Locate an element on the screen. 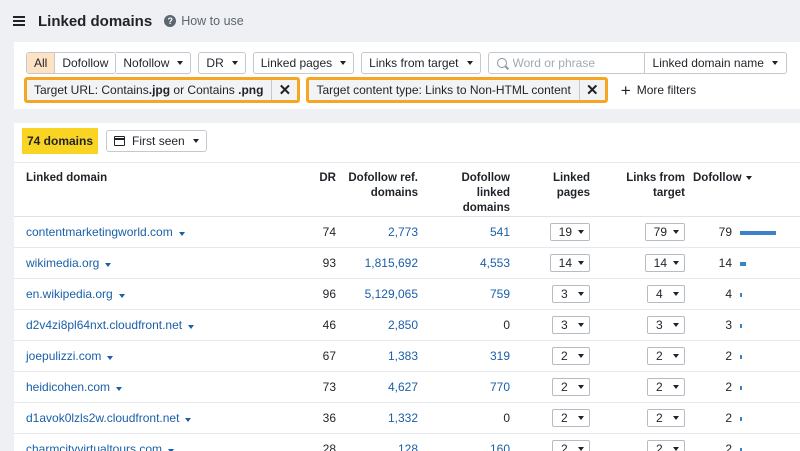 This screenshot has height=451, width=800. linked-domain-cell: heidicohen.com is located at coordinates (157, 387).